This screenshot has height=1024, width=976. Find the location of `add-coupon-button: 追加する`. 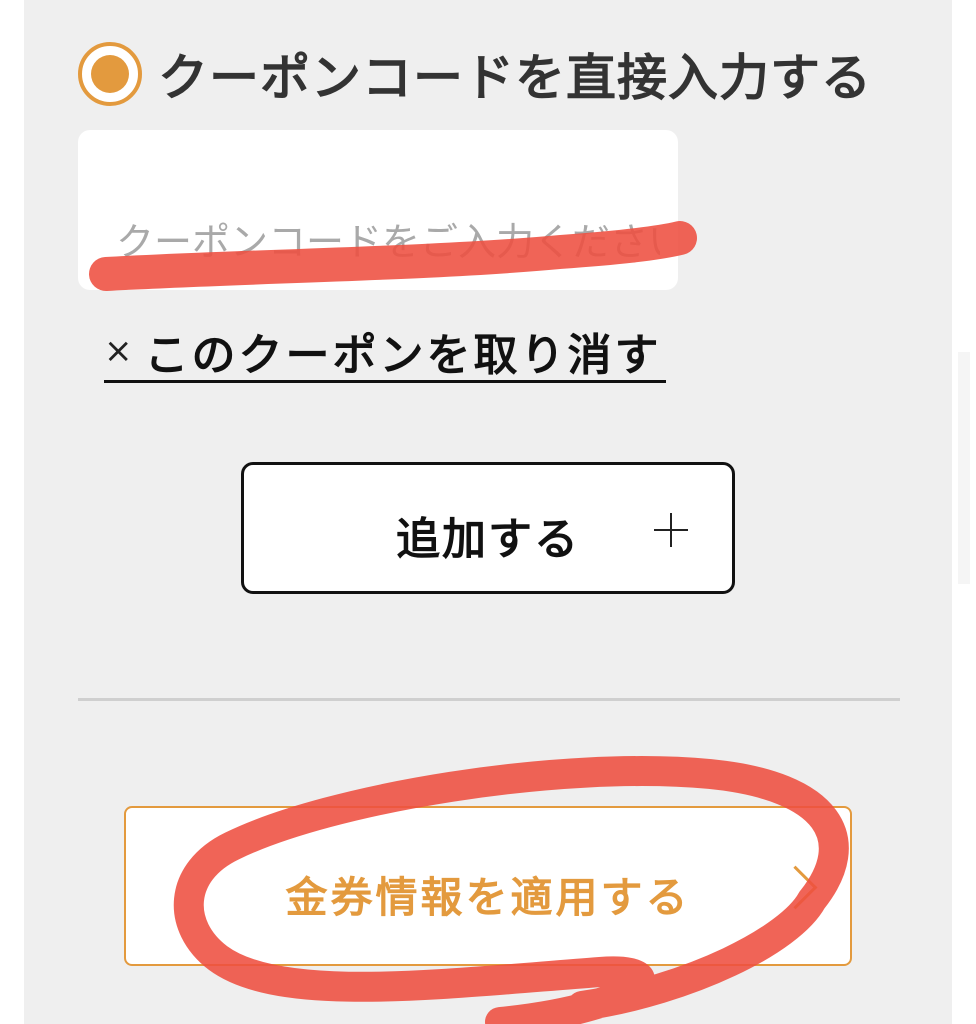

add-coupon-button: 追加する is located at coordinates (488, 528).